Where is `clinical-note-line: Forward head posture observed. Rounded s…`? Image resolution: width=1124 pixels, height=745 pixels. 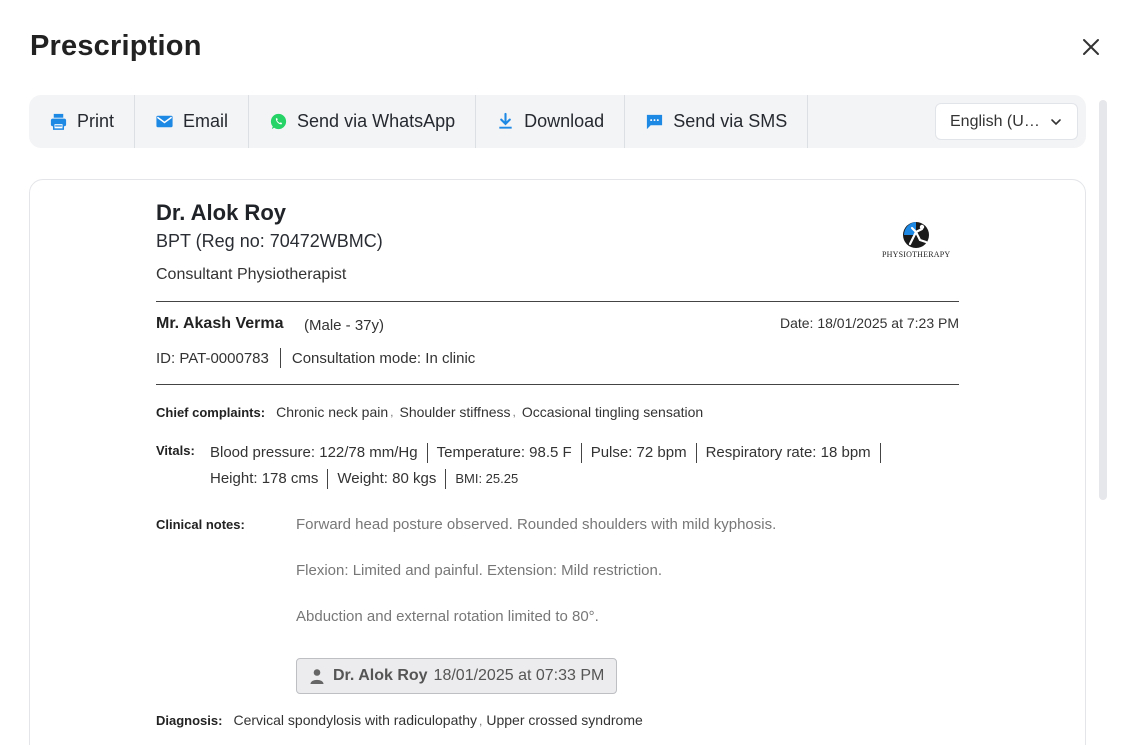 clinical-note-line: Forward head posture observed. Rounded s… is located at coordinates (536, 524).